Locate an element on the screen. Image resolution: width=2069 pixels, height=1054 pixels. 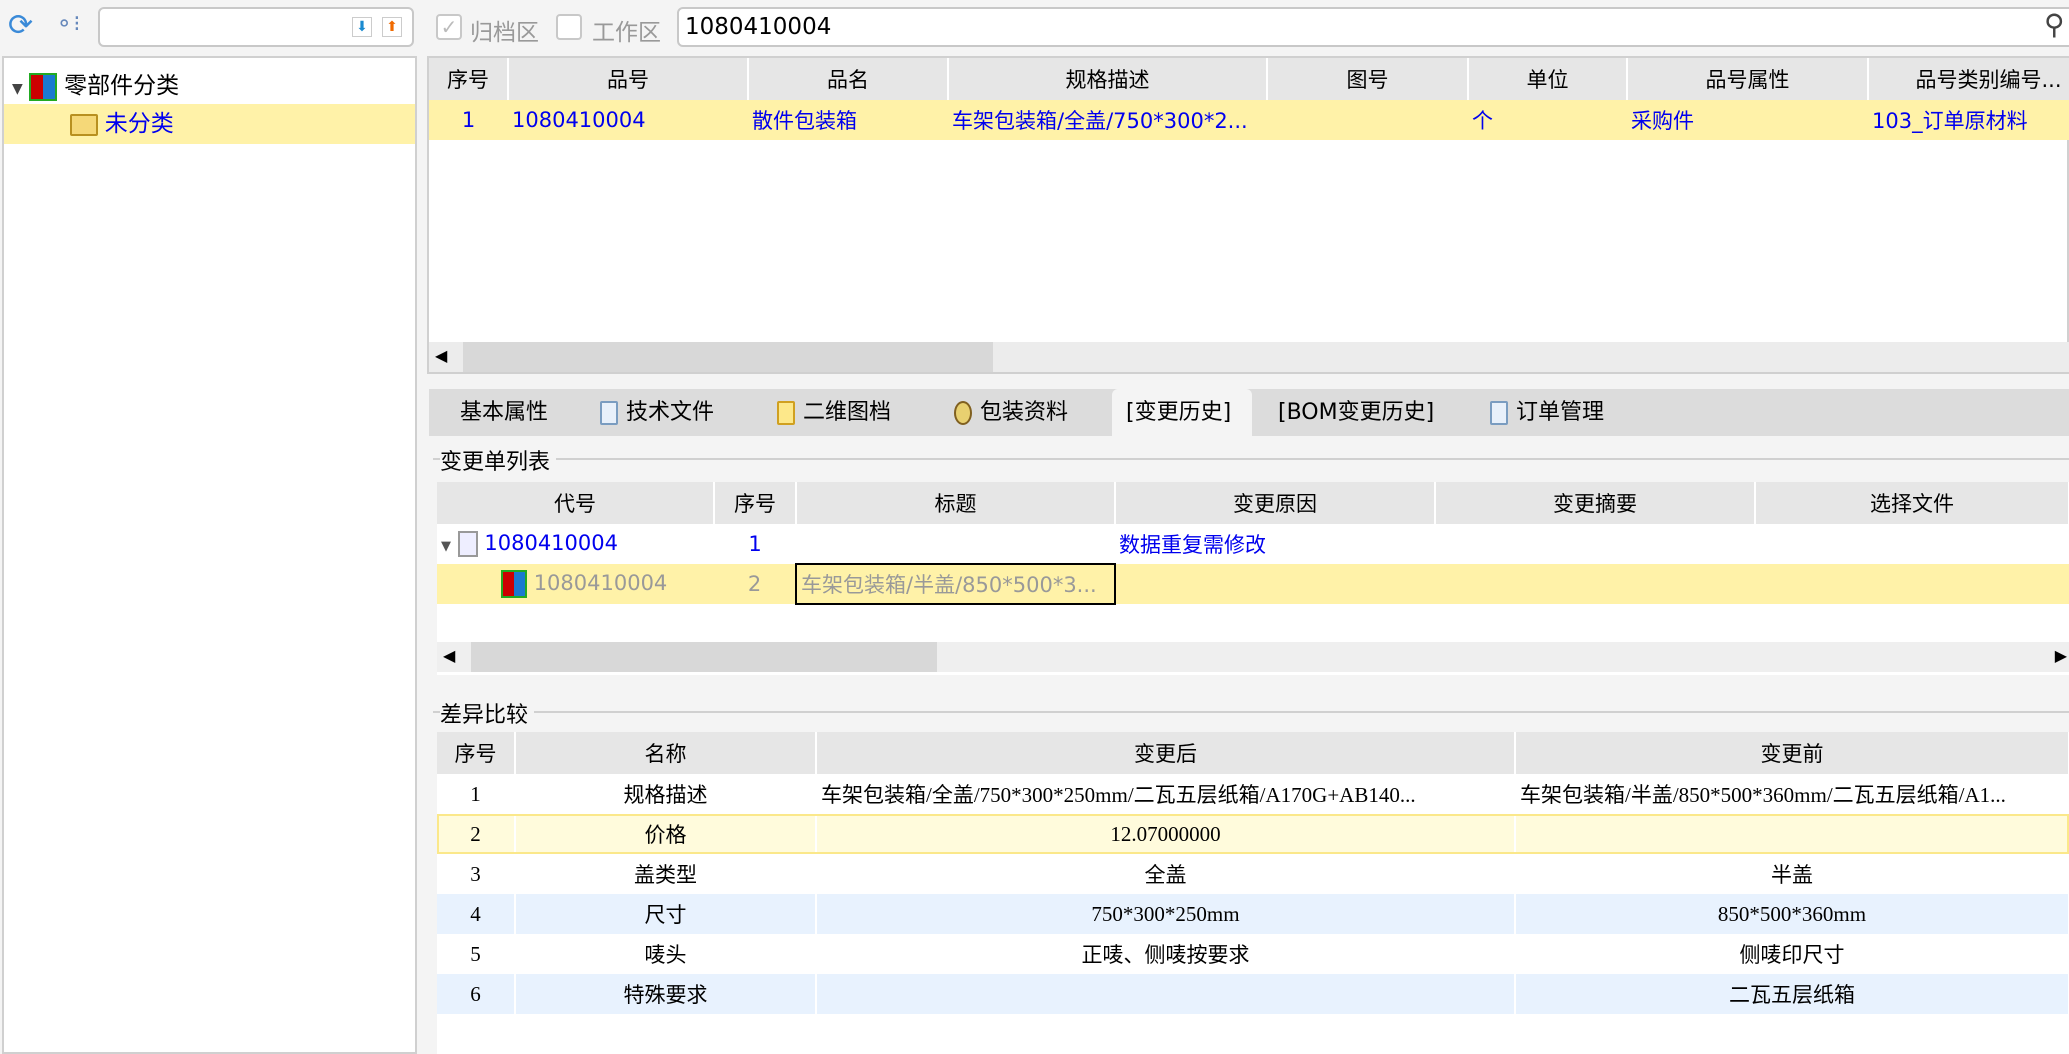
cell: 数据重复需修改 is located at coordinates (1192, 545).